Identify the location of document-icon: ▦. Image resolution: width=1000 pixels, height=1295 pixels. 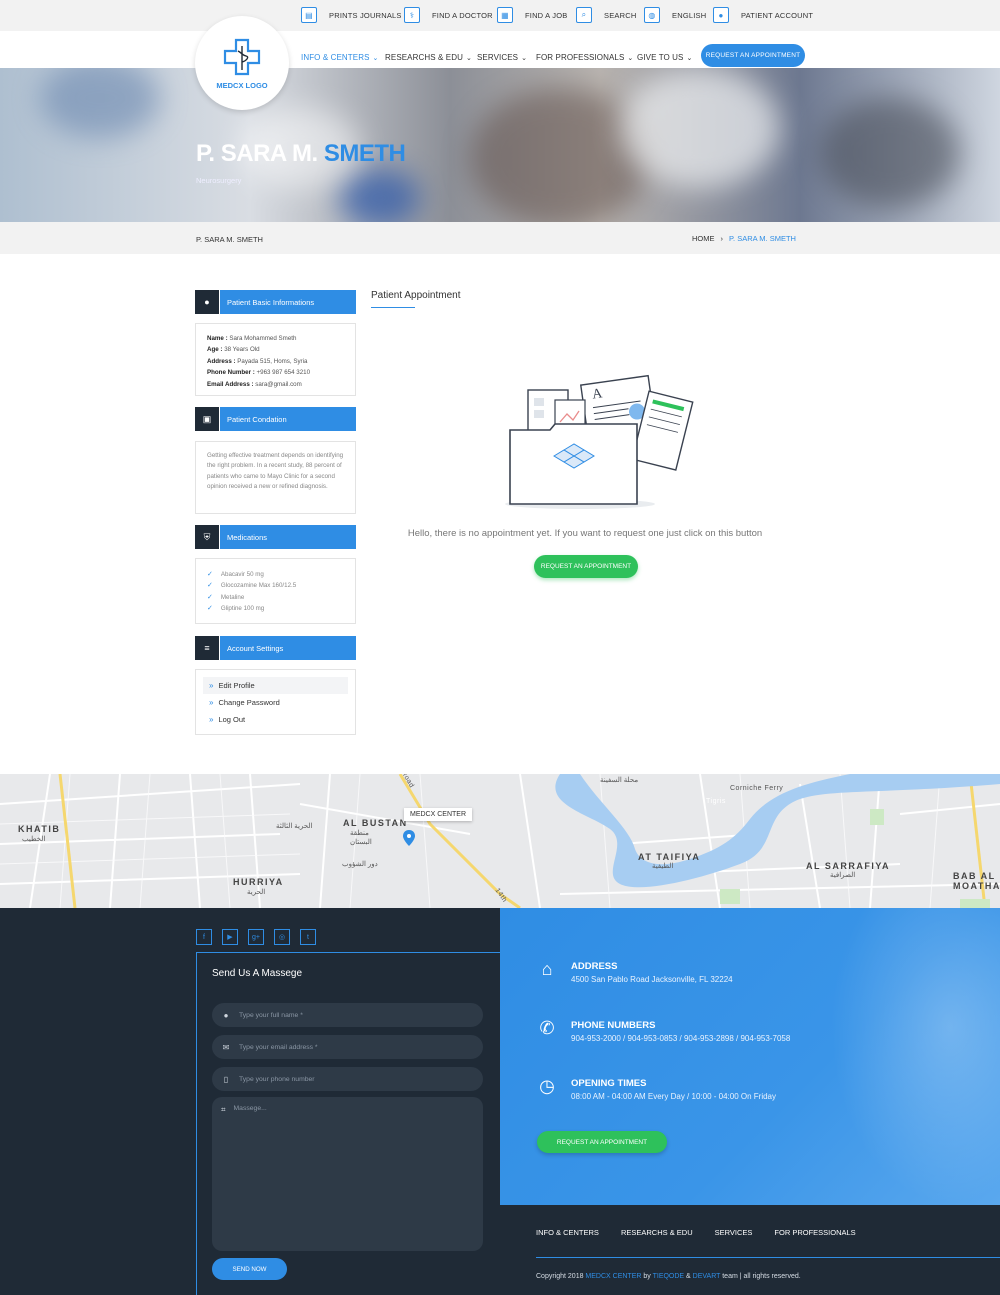
(505, 15).